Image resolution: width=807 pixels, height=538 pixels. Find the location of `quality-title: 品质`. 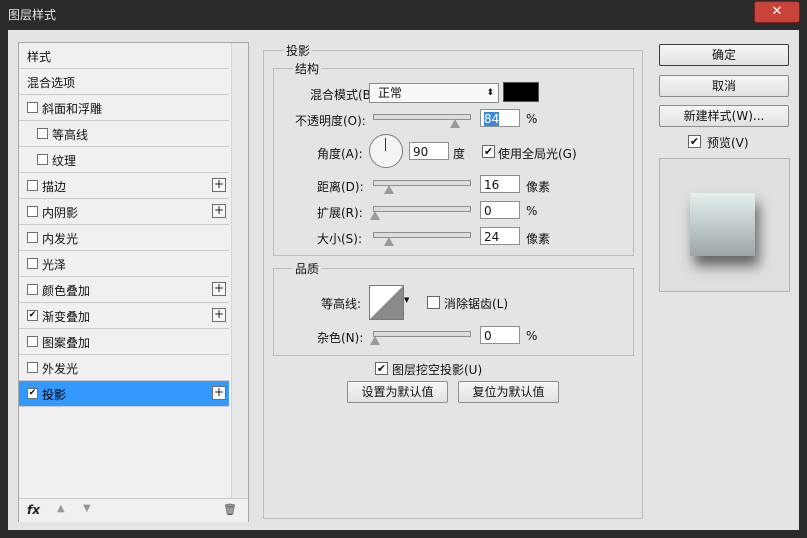

quality-title: 品质 is located at coordinates (307, 268).